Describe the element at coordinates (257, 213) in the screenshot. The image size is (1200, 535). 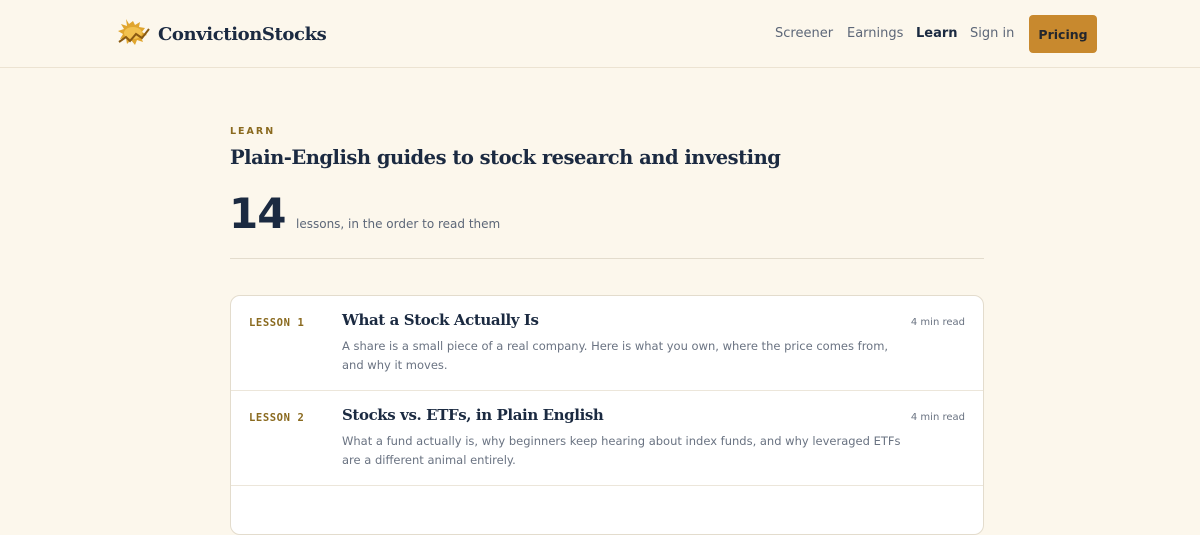
I see `lesson-count: 14` at that location.